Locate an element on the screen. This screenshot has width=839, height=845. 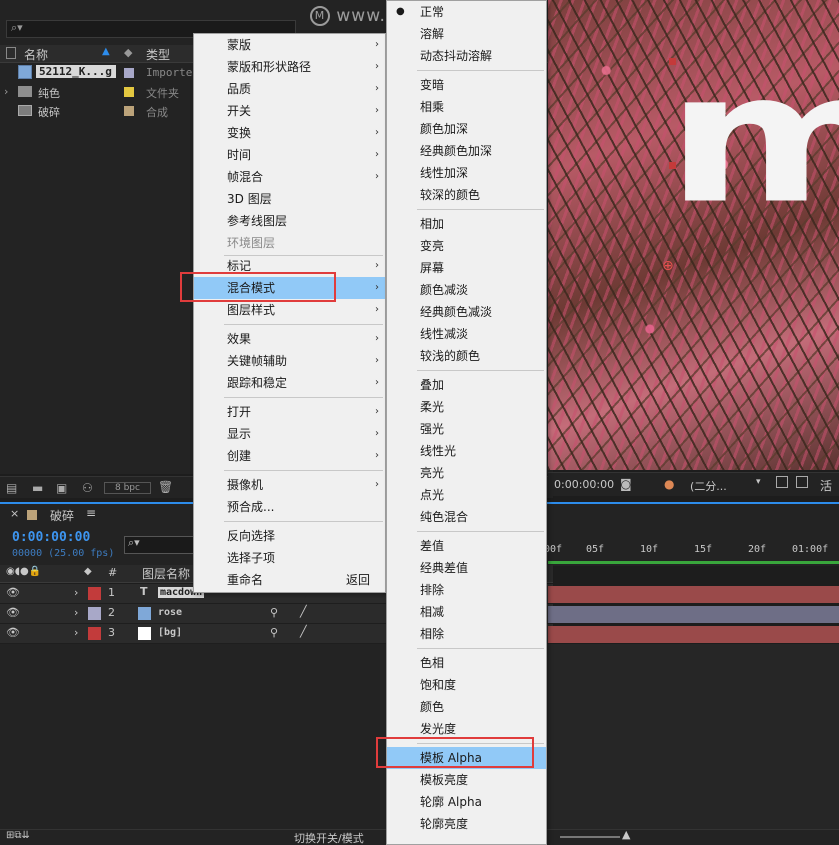
menu-item-exclusion: 排除 is located at coordinates (466, 590).